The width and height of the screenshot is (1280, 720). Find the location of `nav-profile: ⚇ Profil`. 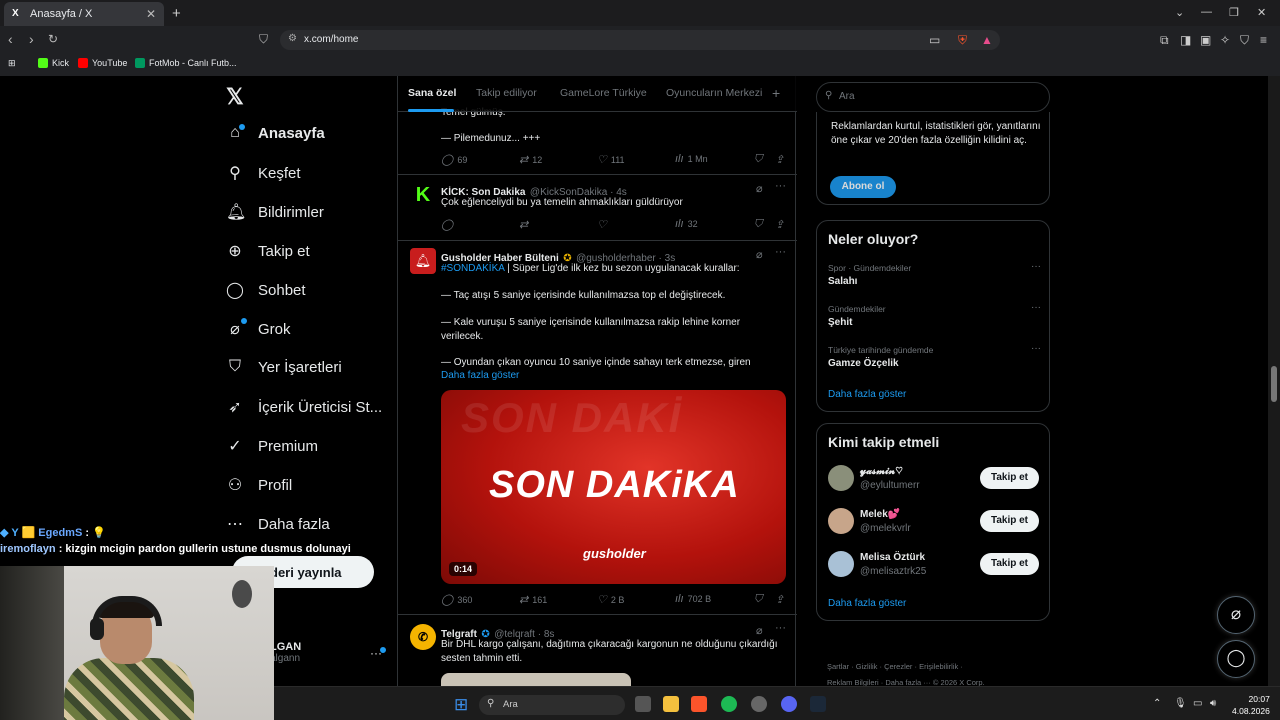

nav-profile: ⚇ Profil is located at coordinates (259, 485).